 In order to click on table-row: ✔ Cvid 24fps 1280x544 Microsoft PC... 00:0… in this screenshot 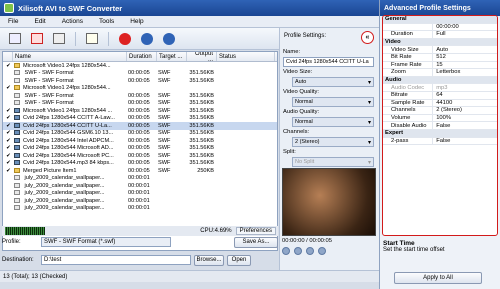, I will do `click(140, 156)`.